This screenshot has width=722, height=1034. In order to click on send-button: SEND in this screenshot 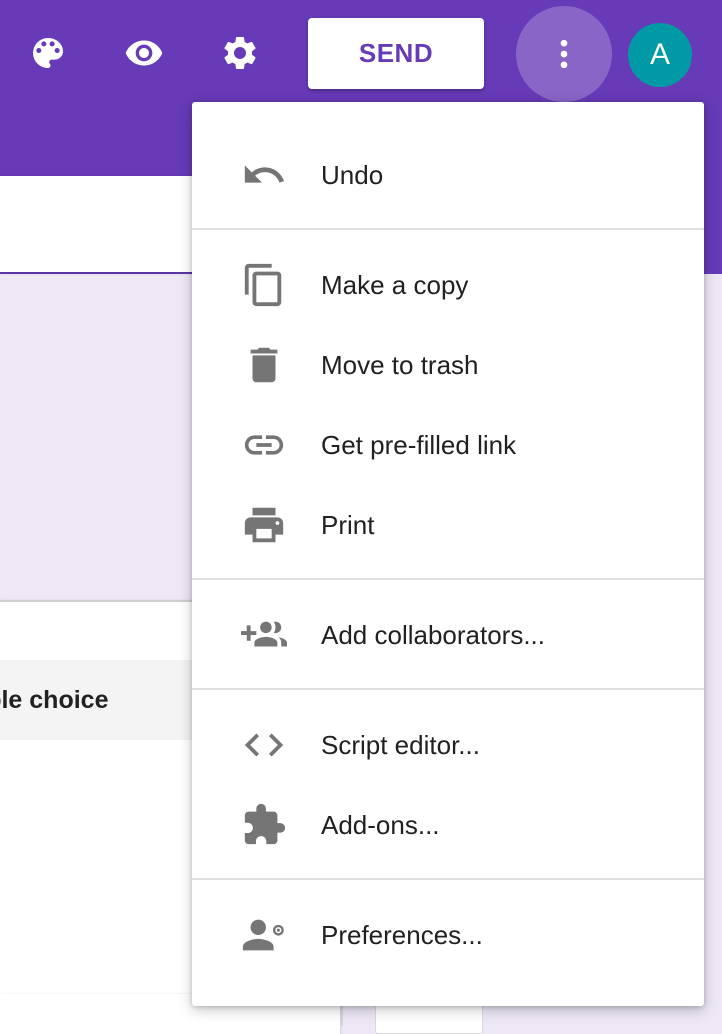, I will do `click(396, 53)`.